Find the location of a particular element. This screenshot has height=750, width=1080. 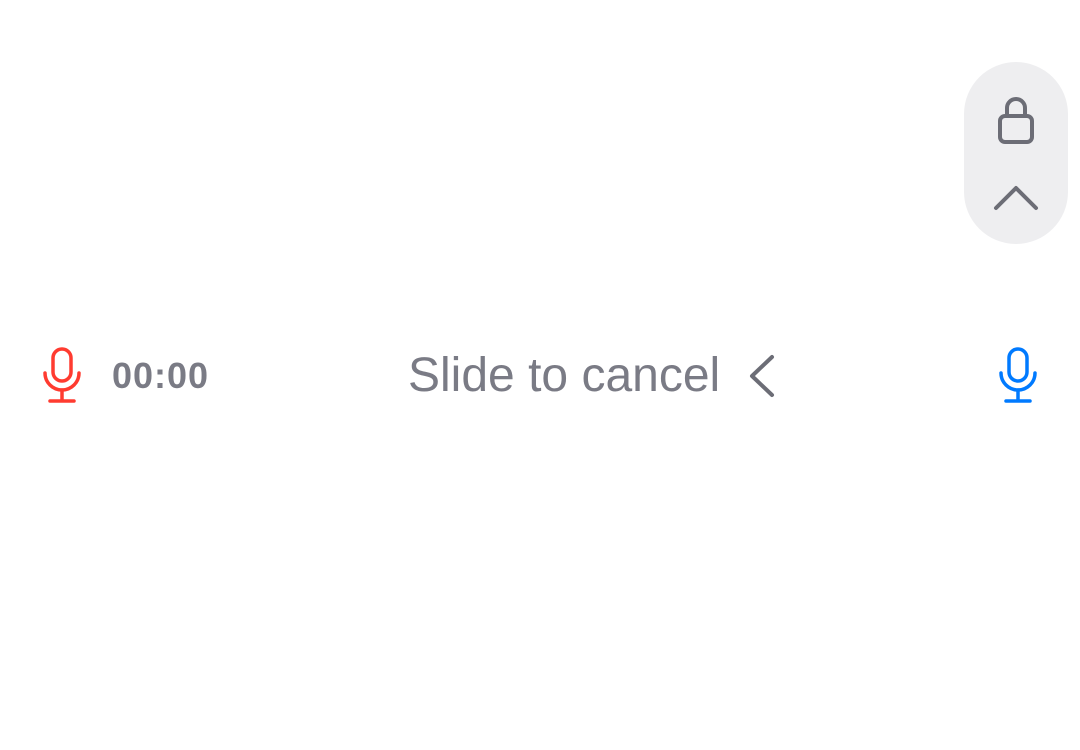

lock-icon is located at coordinates (1016, 120).